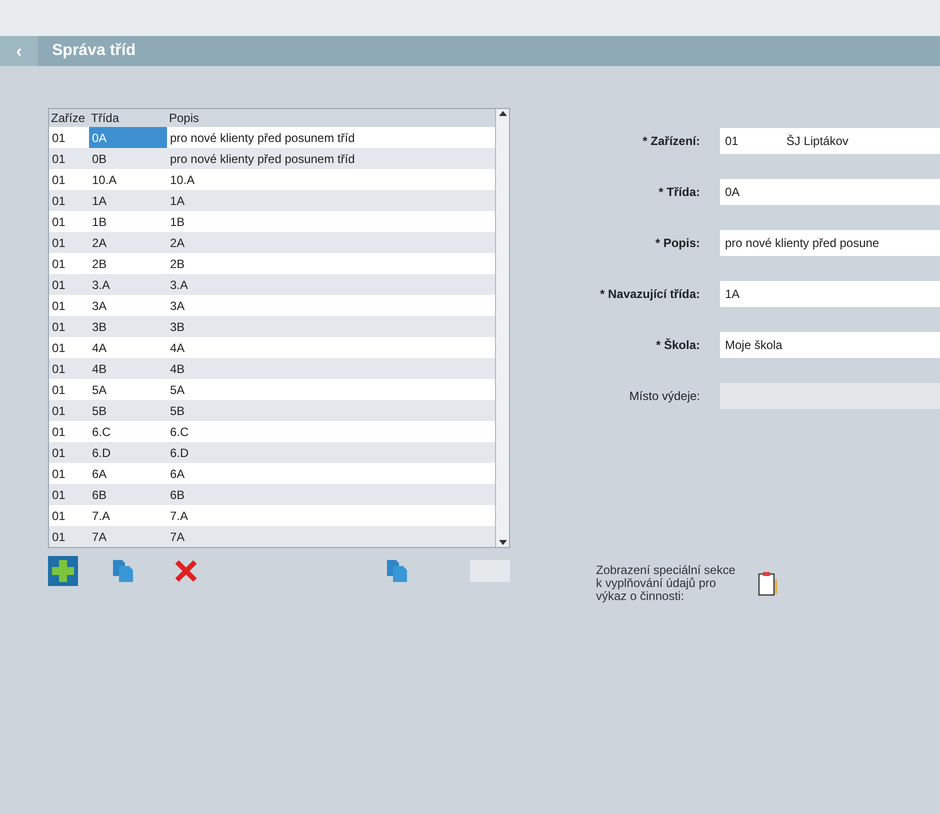 The height and width of the screenshot is (814, 940). What do you see at coordinates (128, 118) in the screenshot?
I see `column-header: Třída` at bounding box center [128, 118].